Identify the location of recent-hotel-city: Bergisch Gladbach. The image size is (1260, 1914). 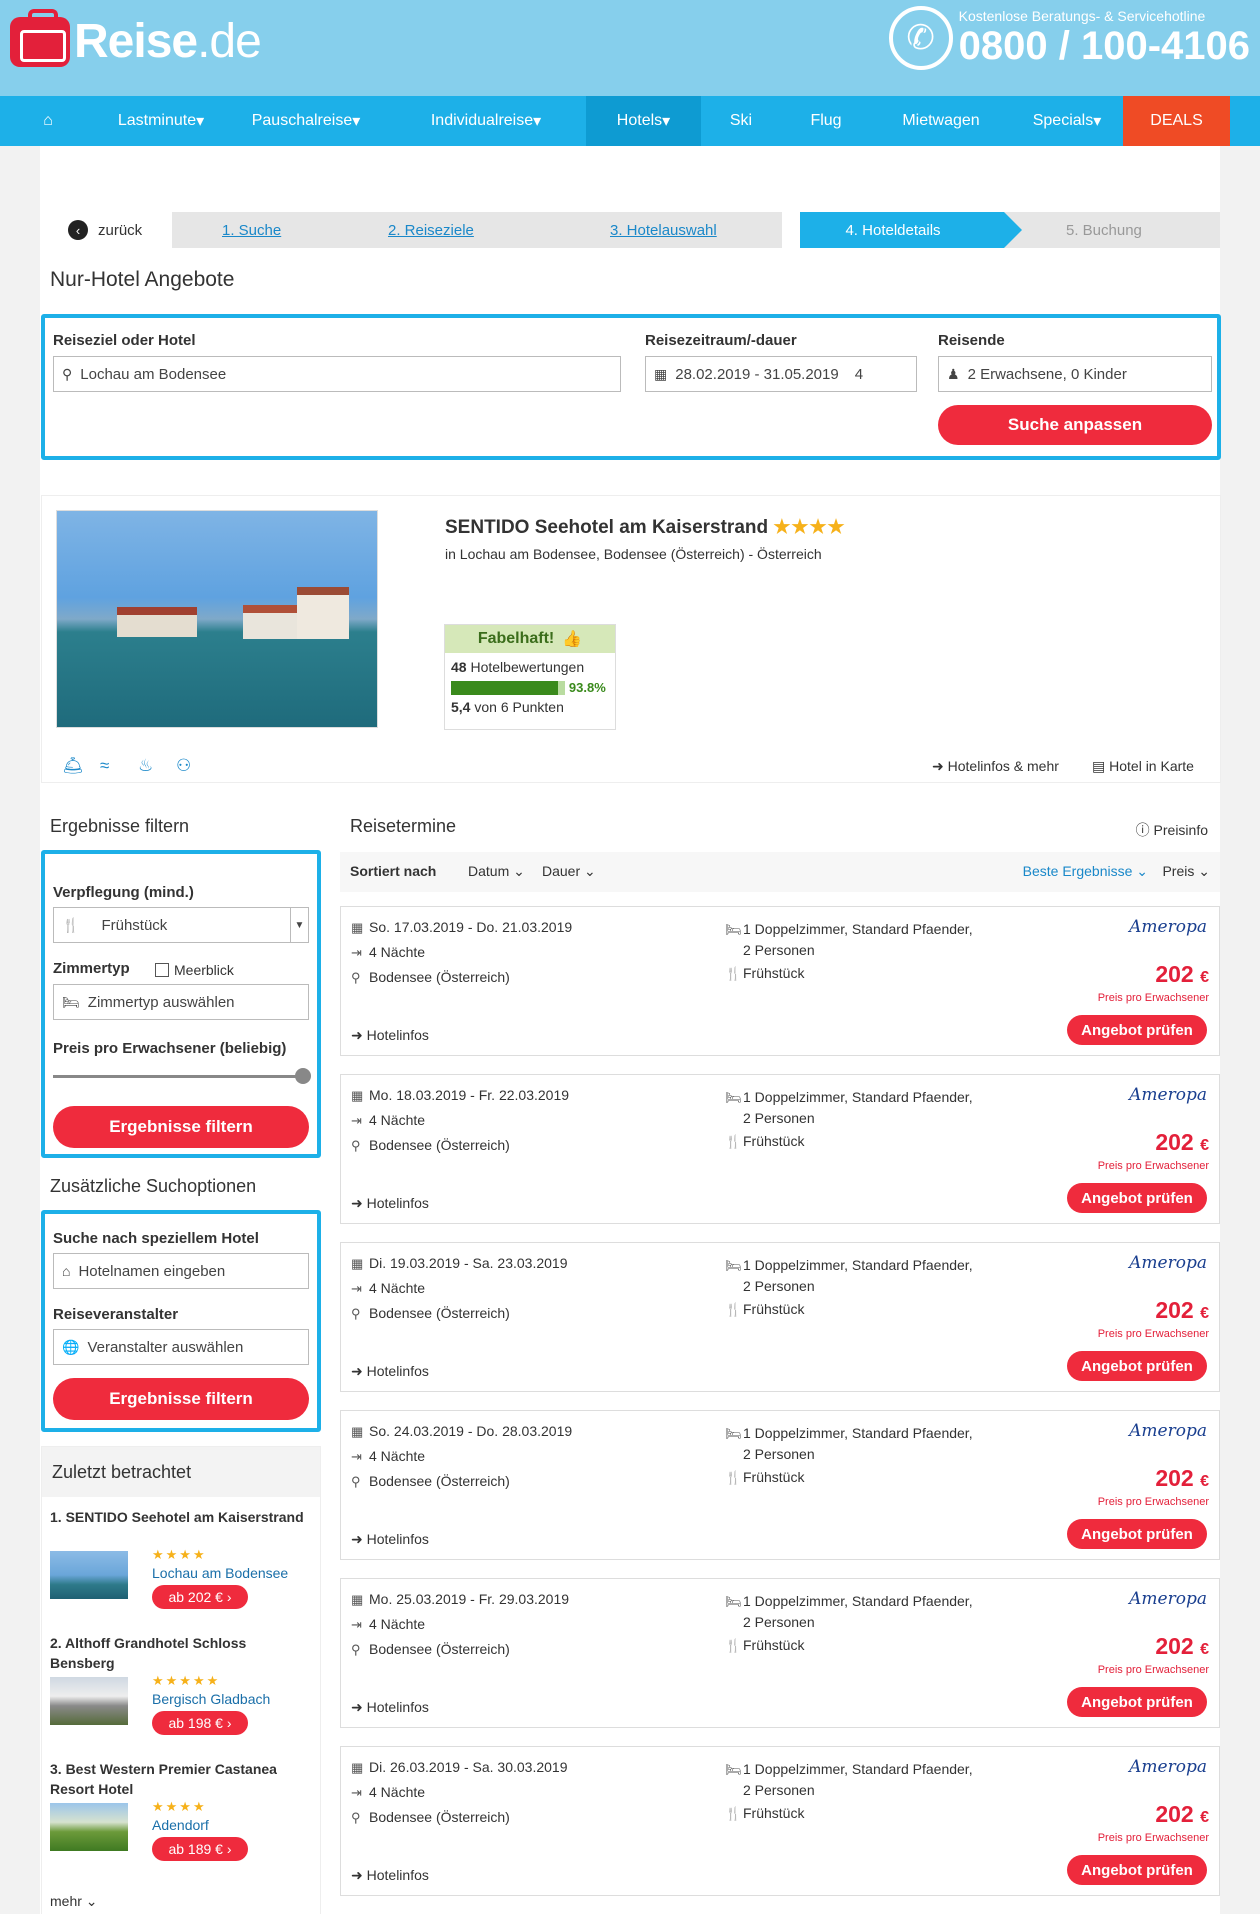
(211, 1699).